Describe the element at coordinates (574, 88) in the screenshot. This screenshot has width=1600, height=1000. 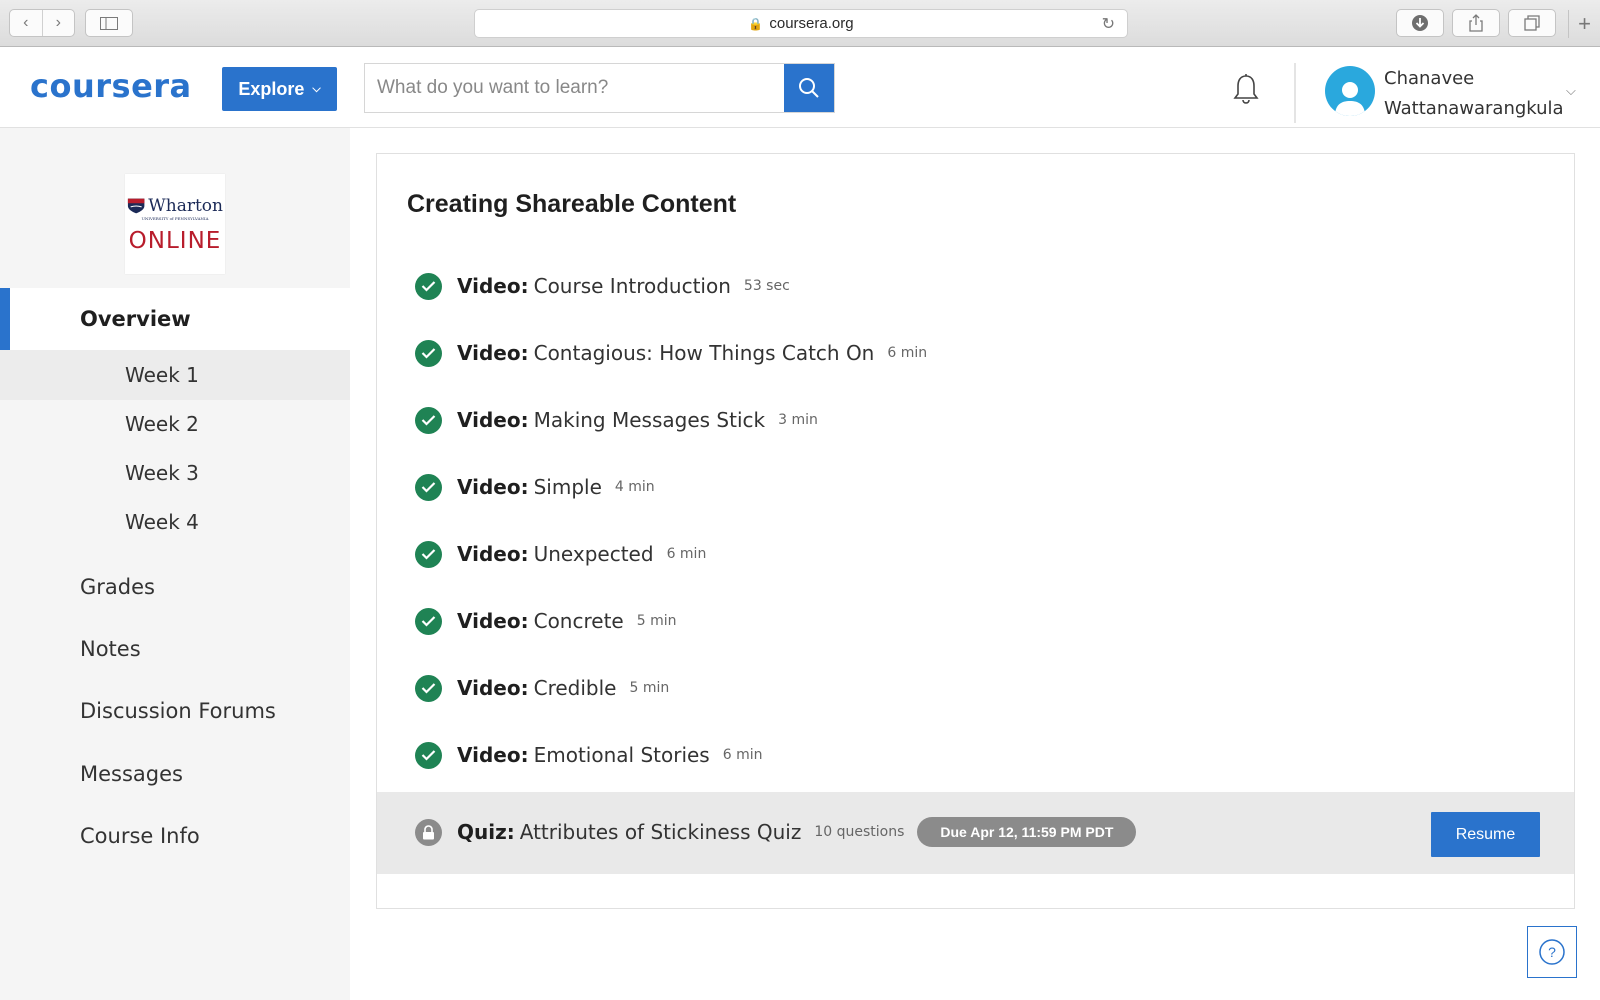
I see `search-input` at that location.